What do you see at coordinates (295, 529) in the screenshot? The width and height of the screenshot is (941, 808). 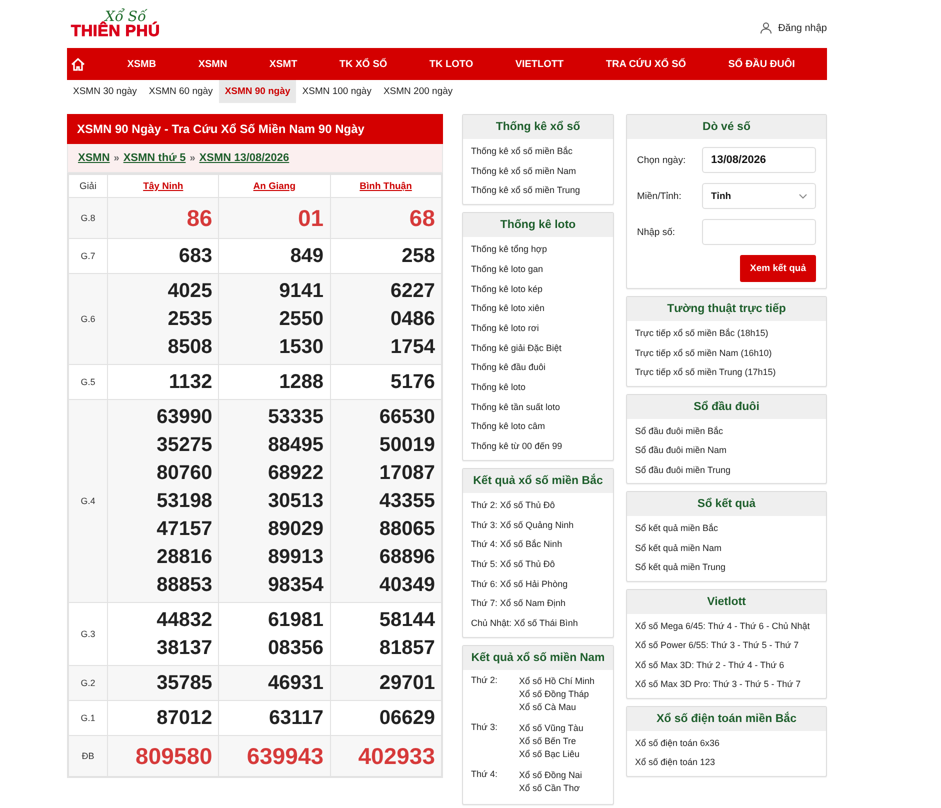 I see `result-number: 89029` at bounding box center [295, 529].